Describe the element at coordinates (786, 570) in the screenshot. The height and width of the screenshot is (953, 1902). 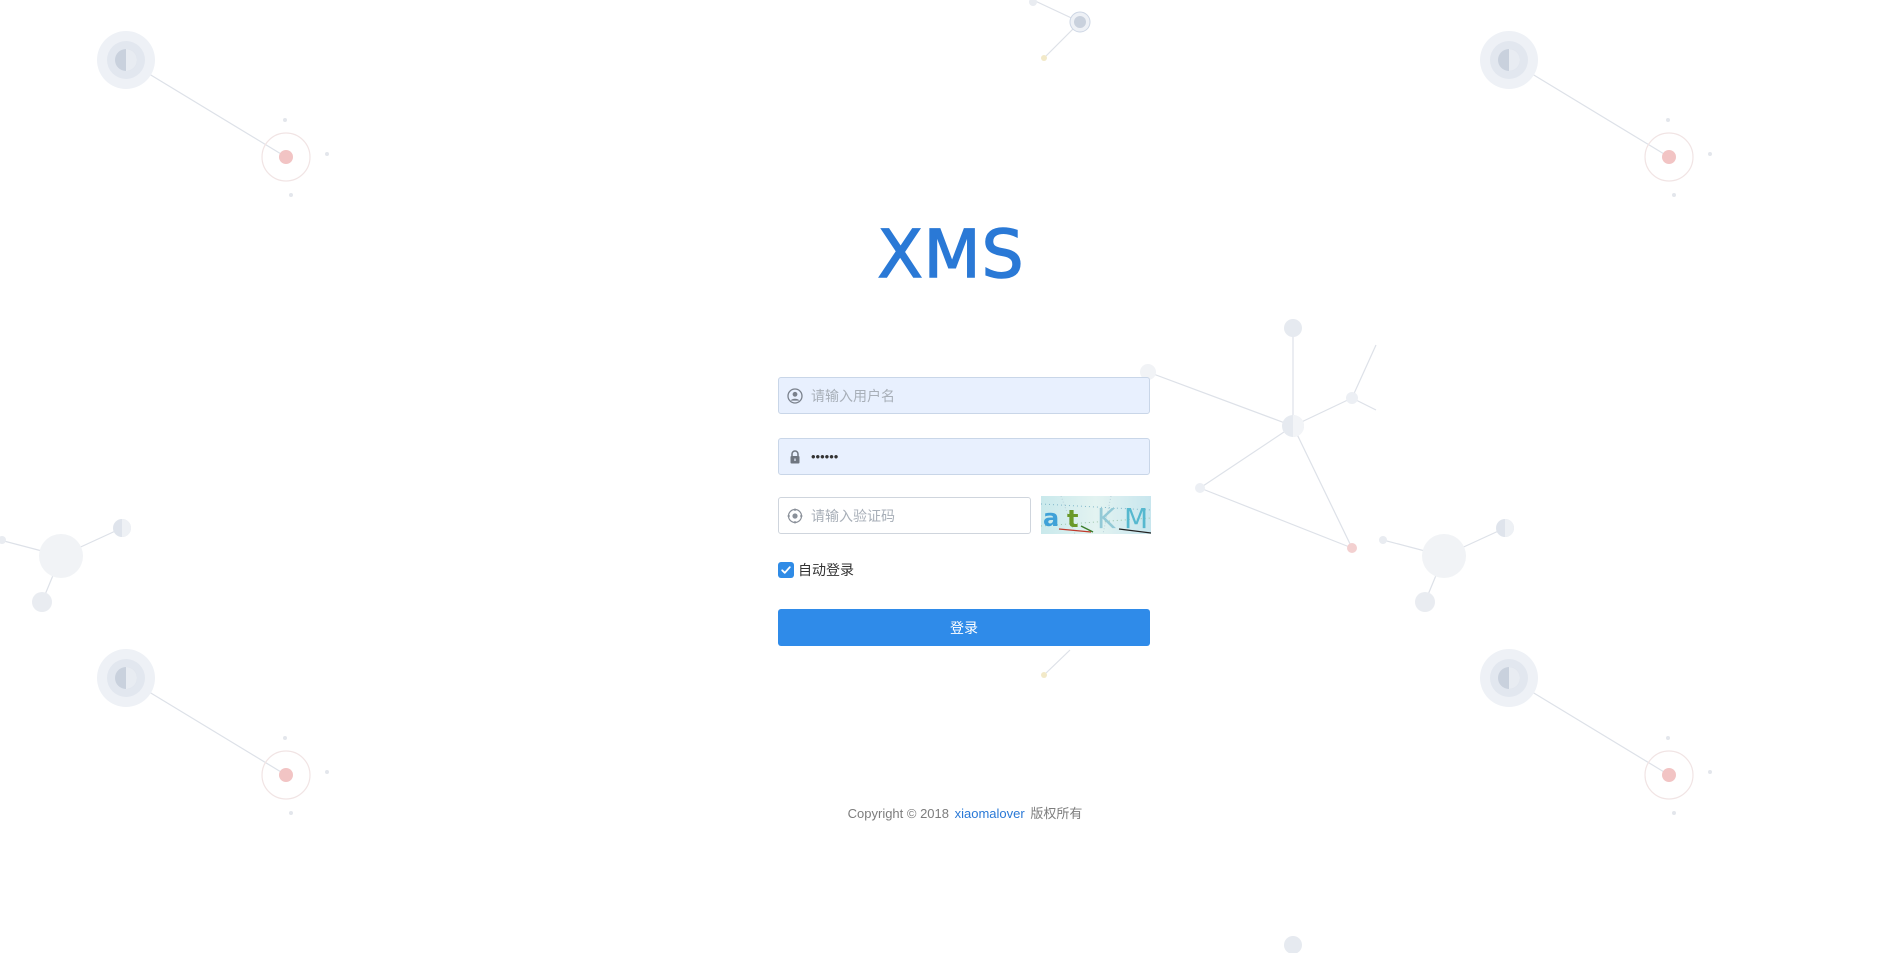
I see `checkbox-checked-icon` at that location.